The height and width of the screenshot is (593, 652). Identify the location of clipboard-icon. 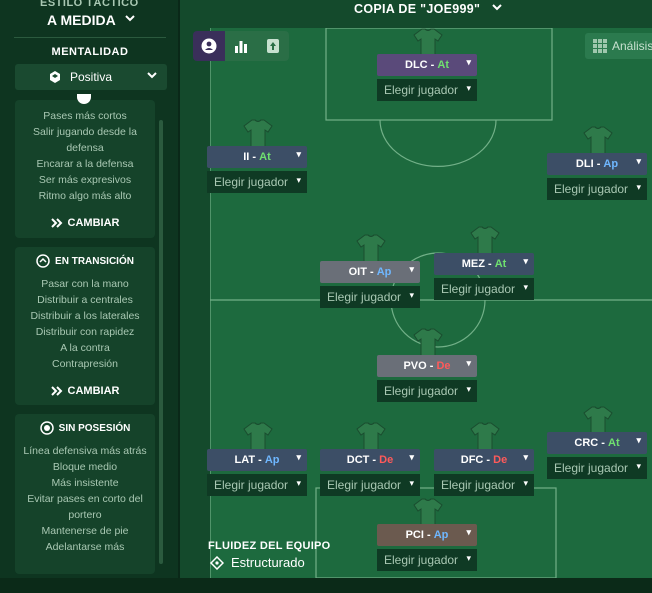
(273, 46).